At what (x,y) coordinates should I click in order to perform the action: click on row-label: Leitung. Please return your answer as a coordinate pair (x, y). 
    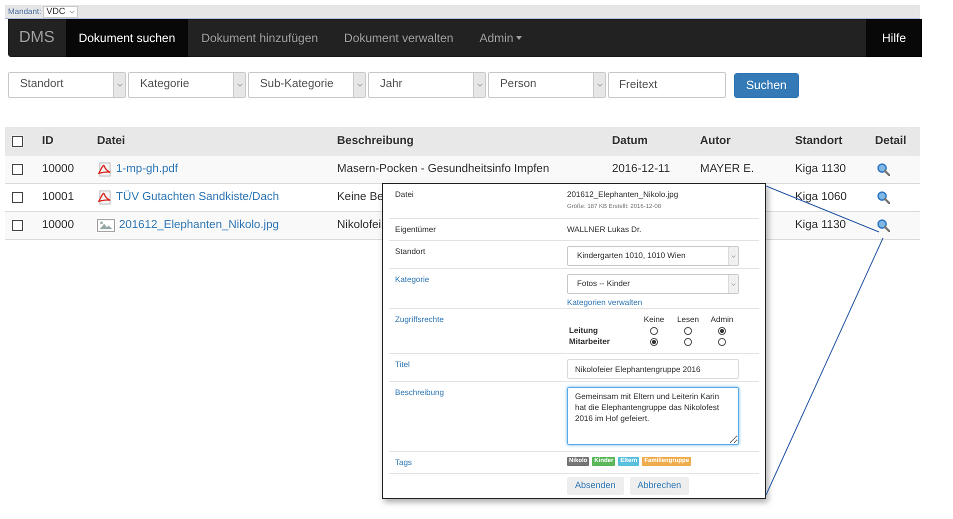
    Looking at the image, I should click on (584, 330).